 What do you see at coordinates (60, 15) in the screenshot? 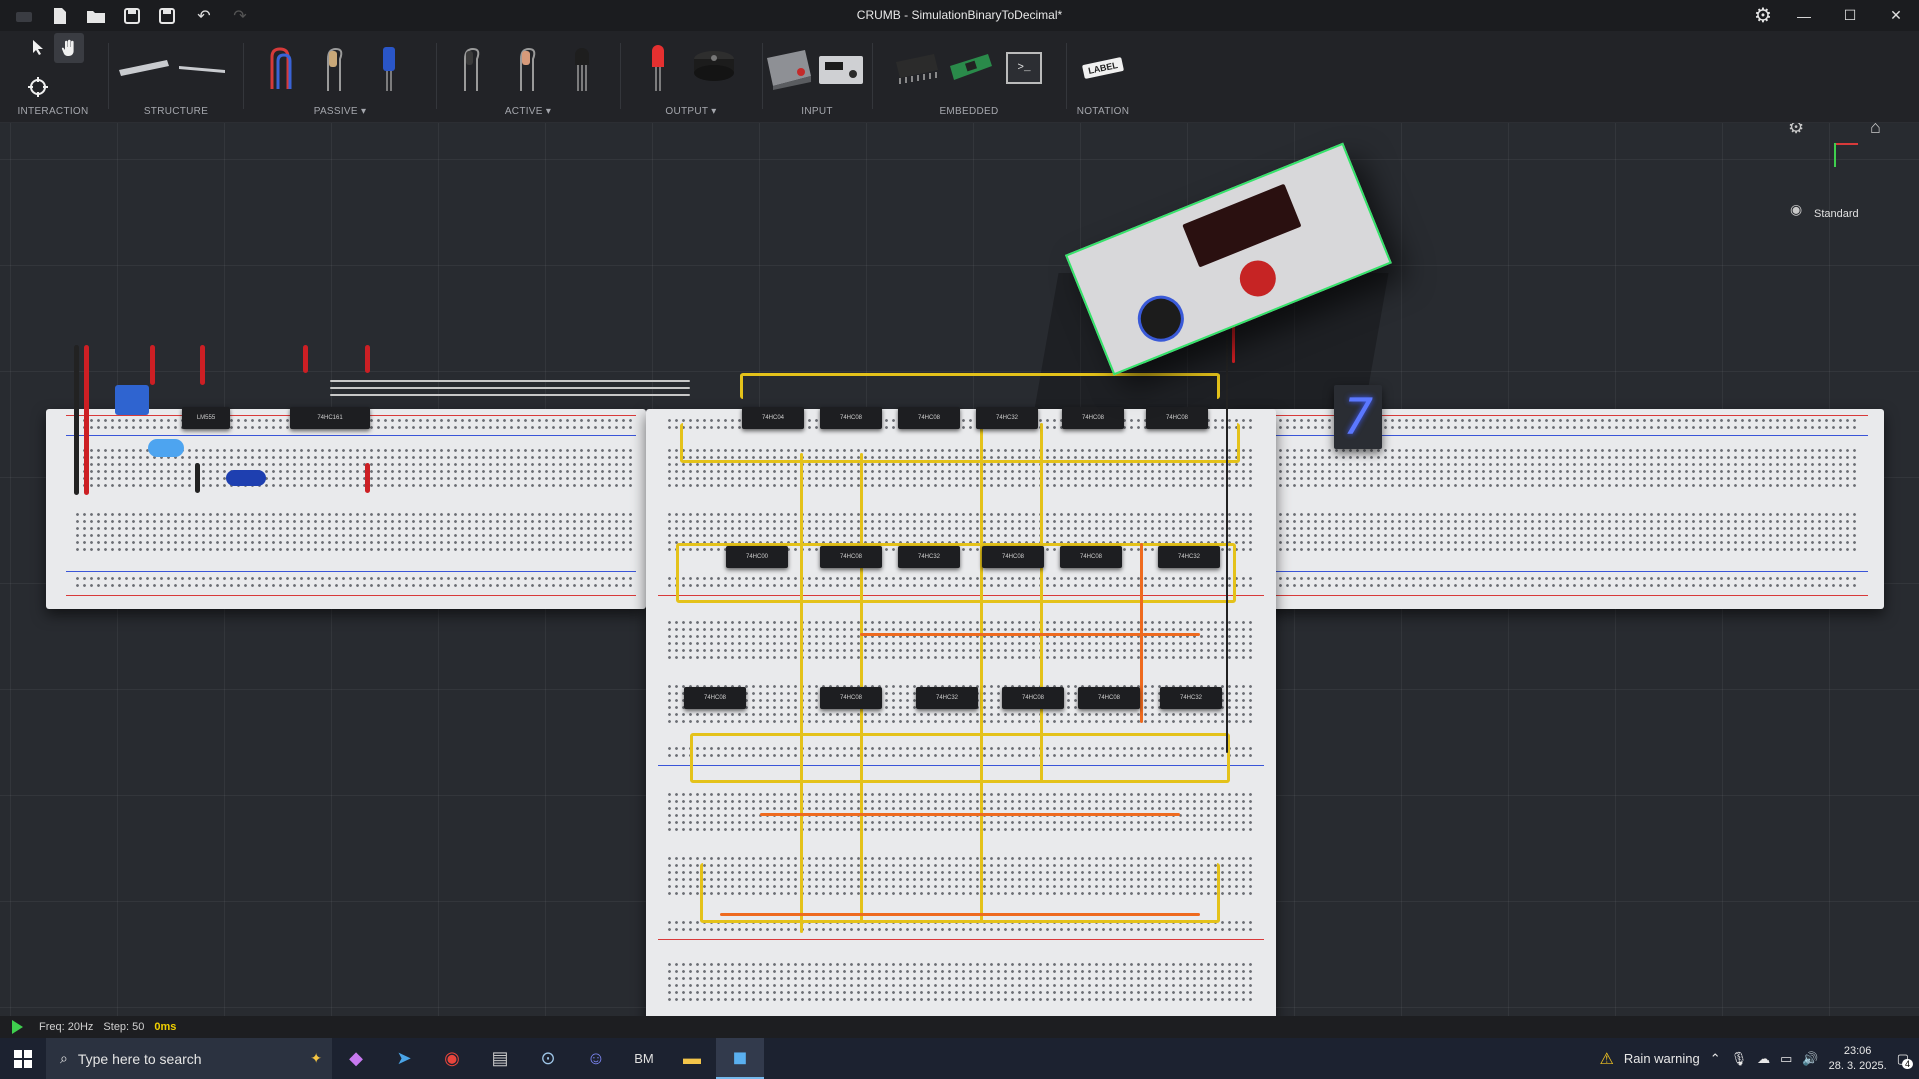
I see `new-file-icon` at bounding box center [60, 15].